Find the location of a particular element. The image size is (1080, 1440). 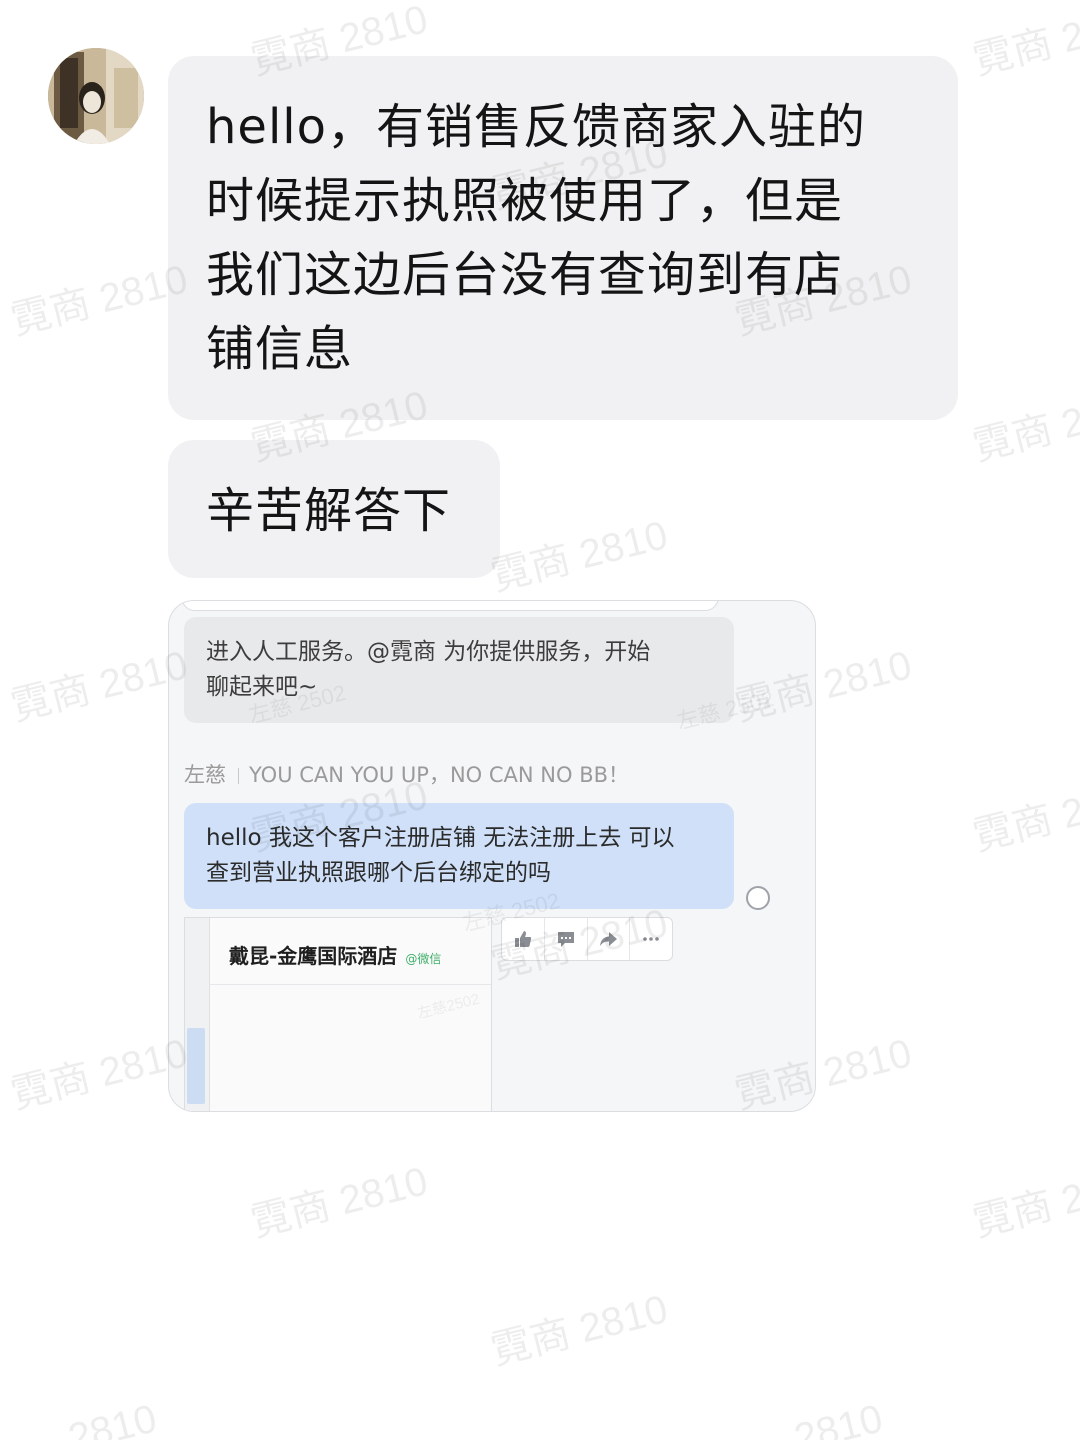

sender-signature: YOU CAN YOU UP，NO CAN NO BB！ is located at coordinates (439, 775).